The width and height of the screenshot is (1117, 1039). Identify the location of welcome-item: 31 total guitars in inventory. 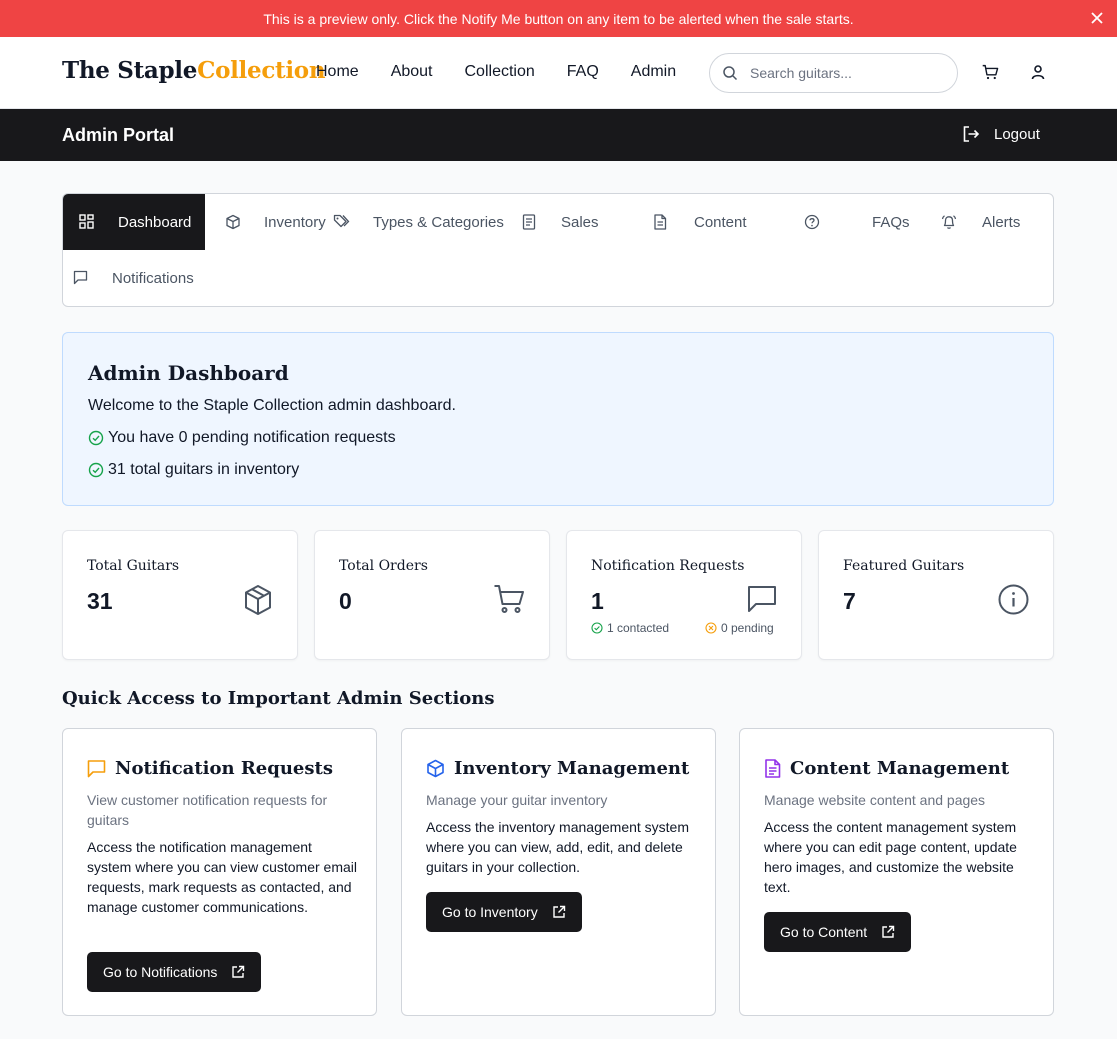
(193, 470).